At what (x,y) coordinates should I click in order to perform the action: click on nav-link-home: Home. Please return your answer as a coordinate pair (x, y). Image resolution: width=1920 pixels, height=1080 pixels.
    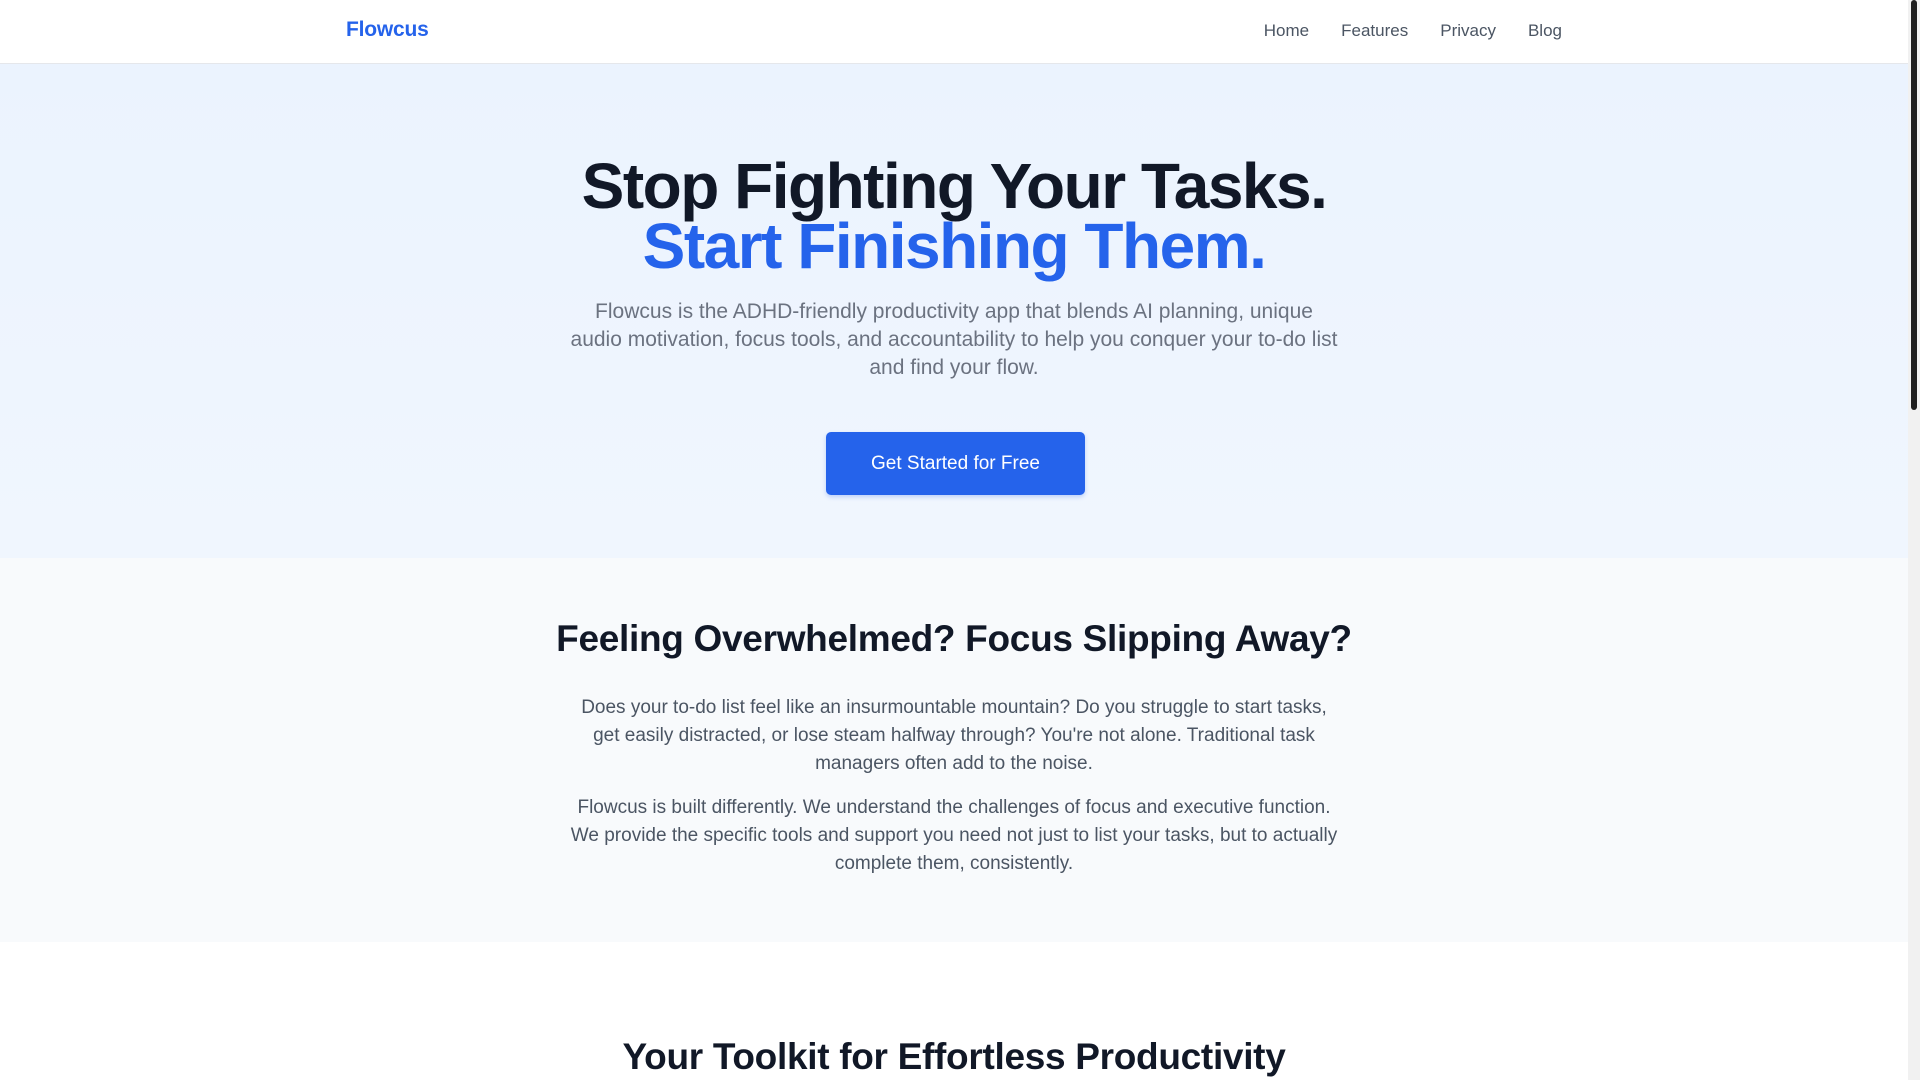
    Looking at the image, I should click on (1286, 31).